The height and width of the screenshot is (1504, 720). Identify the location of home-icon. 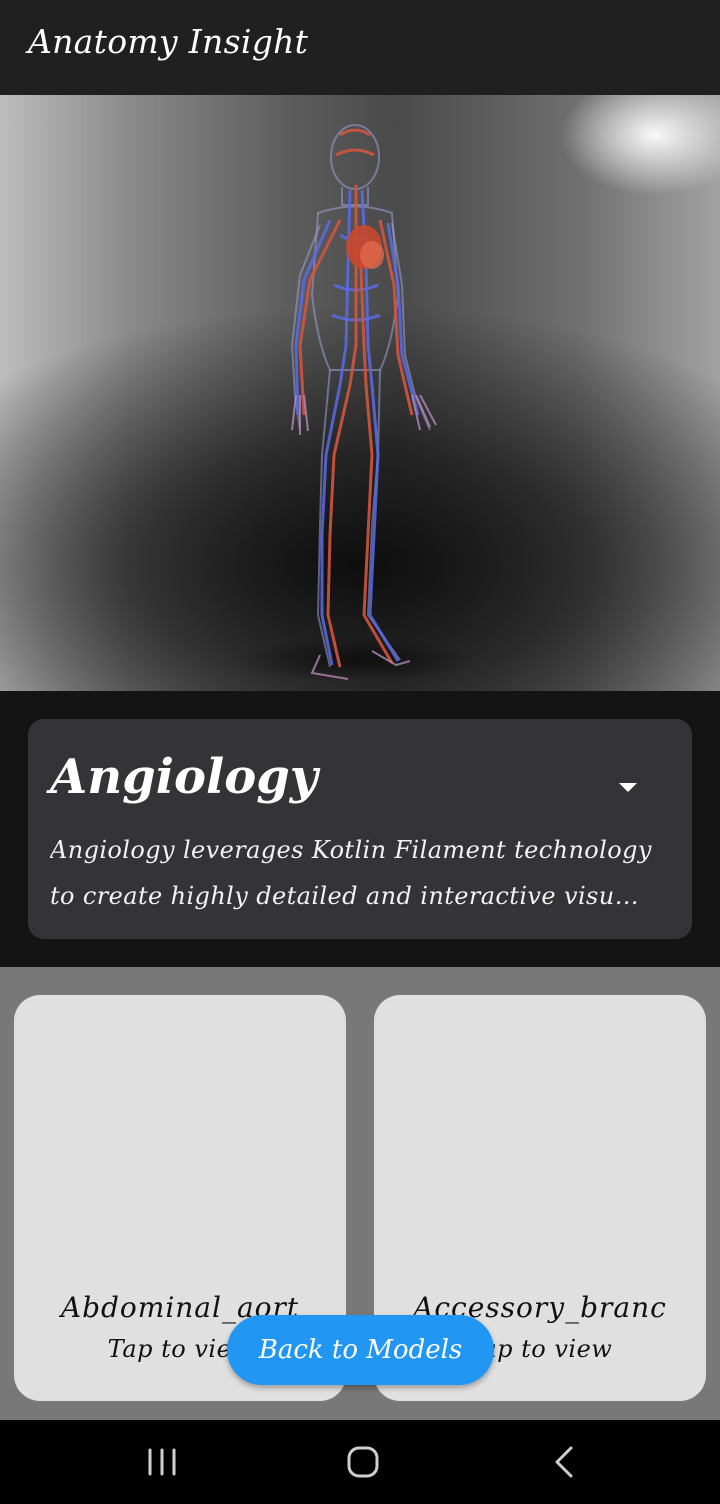
(363, 1462).